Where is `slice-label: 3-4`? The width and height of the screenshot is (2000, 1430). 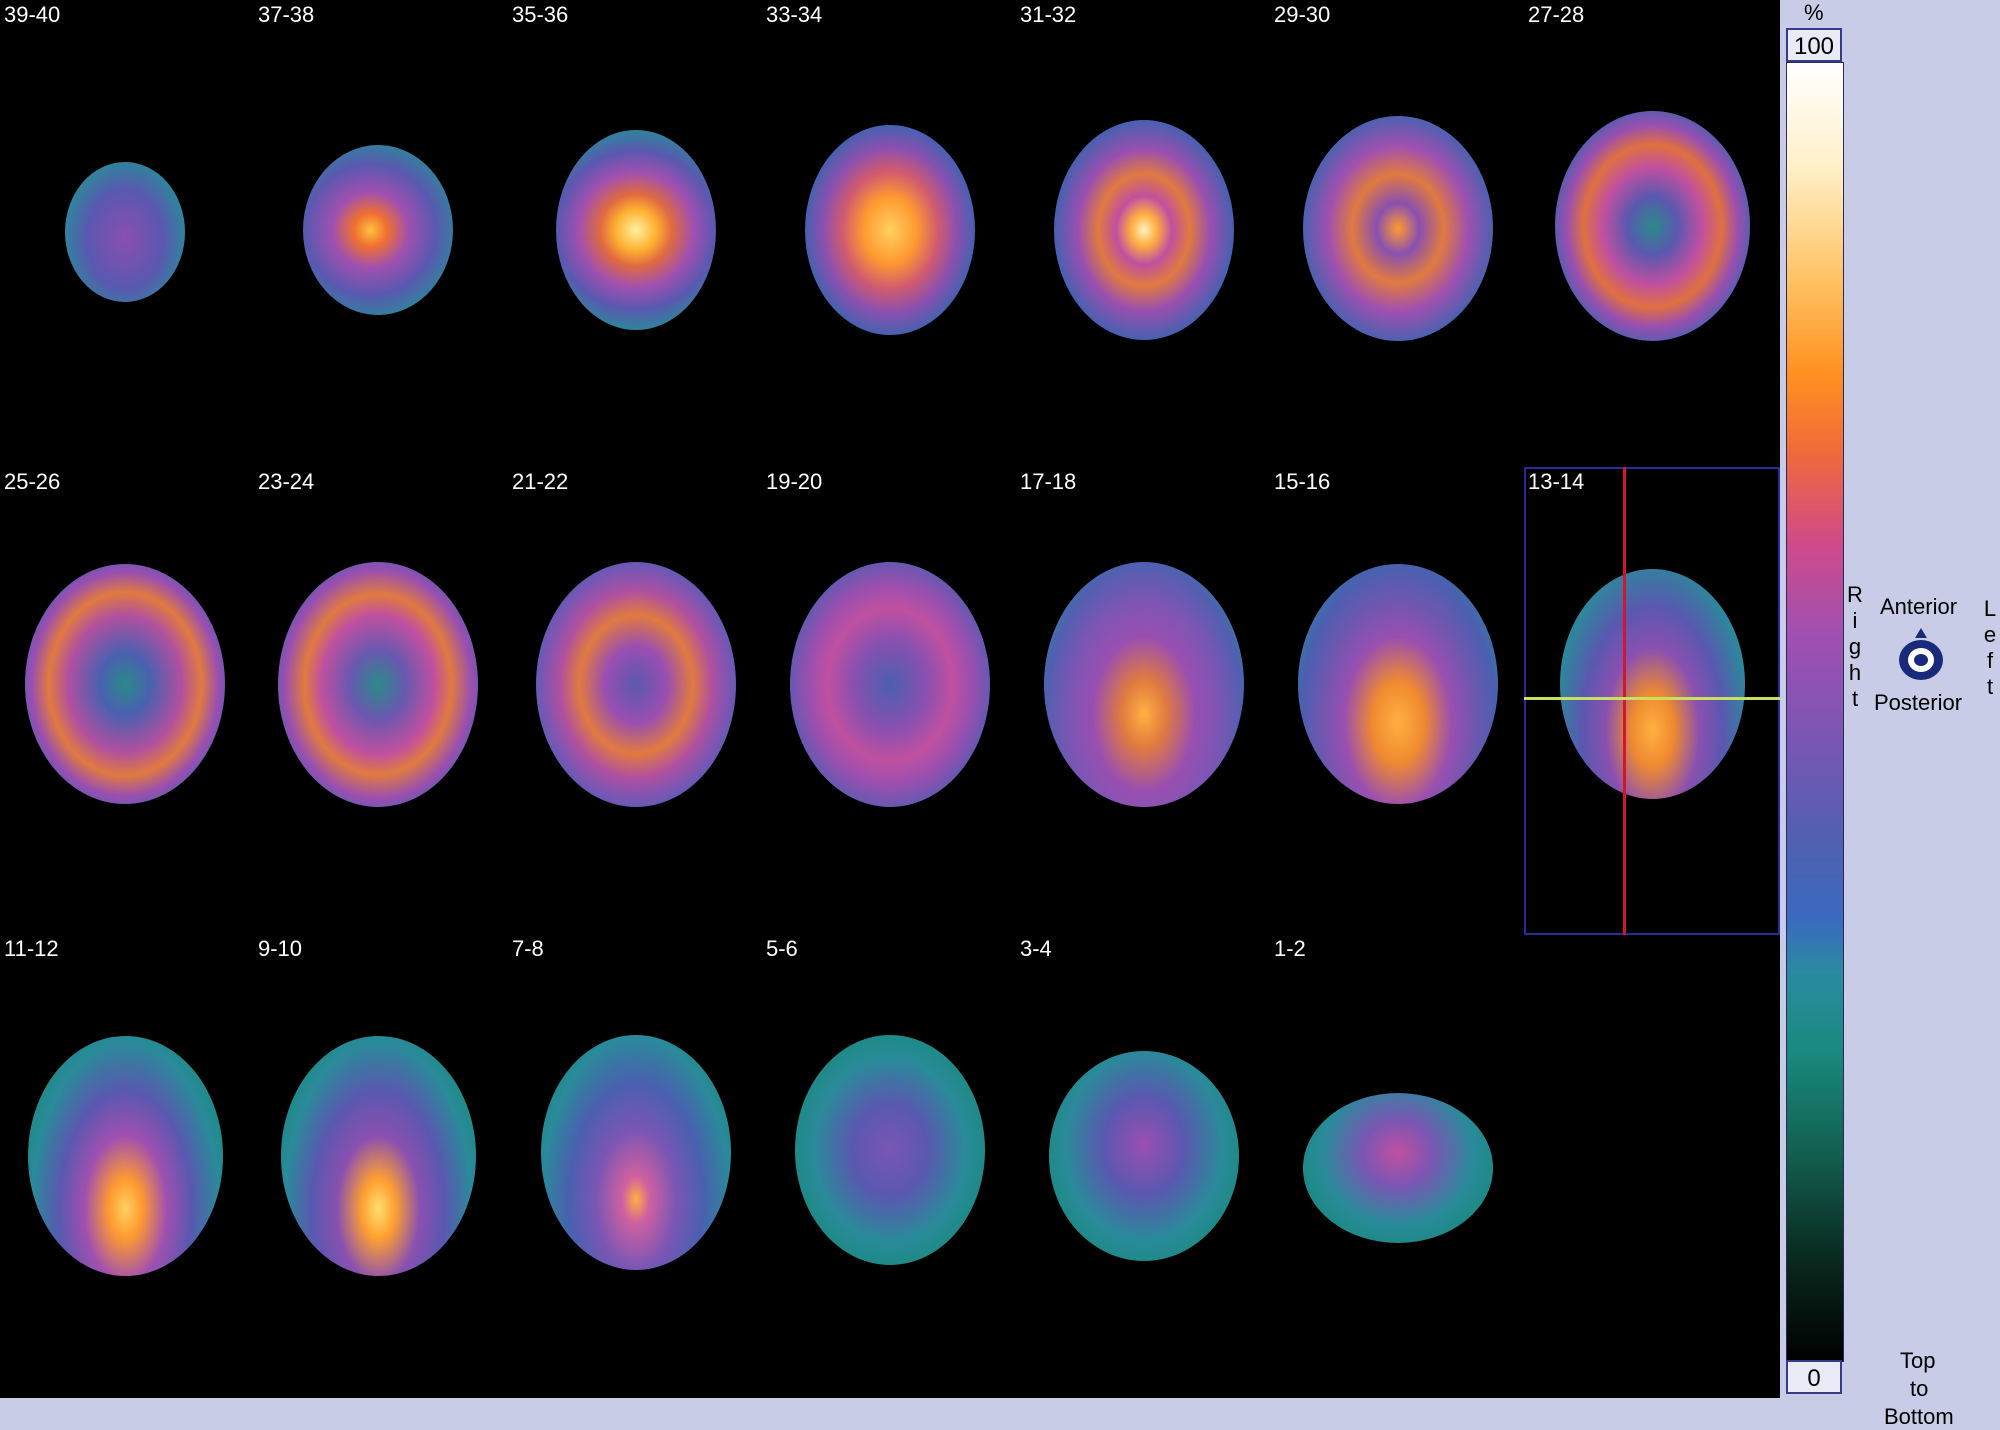 slice-label: 3-4 is located at coordinates (1036, 948).